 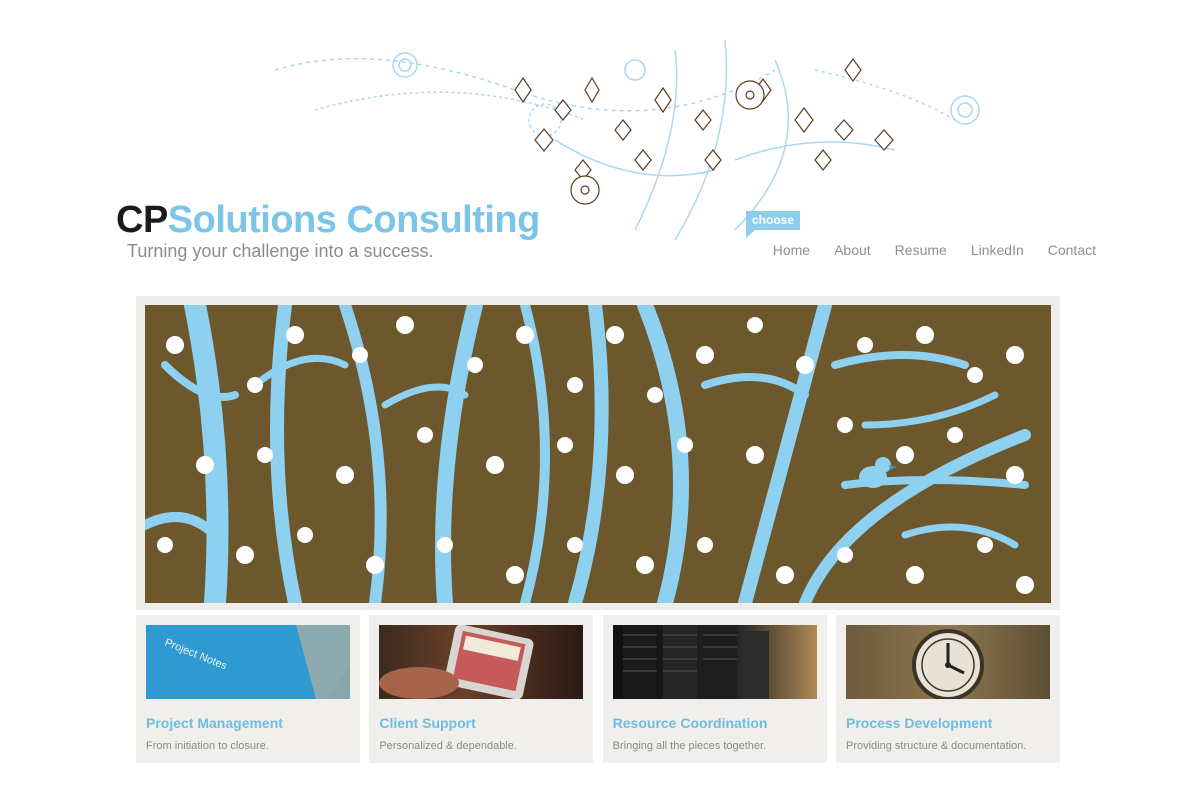 I want to click on logo-solutions-consulting: Solutions Consulting, so click(x=354, y=220).